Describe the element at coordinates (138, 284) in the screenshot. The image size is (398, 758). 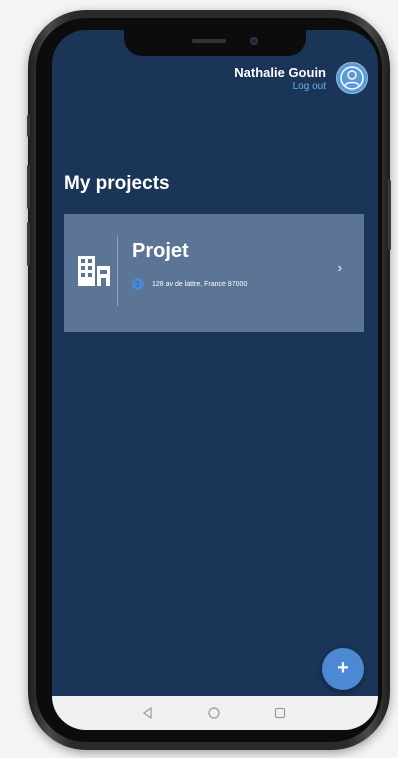
I see `globe-icon` at that location.